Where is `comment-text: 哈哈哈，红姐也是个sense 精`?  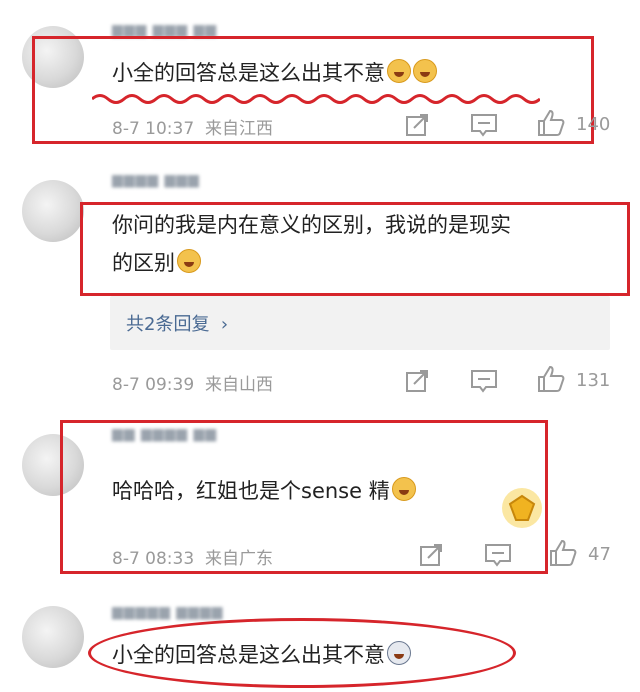 comment-text: 哈哈哈，红姐也是个sense 精 is located at coordinates (264, 491).